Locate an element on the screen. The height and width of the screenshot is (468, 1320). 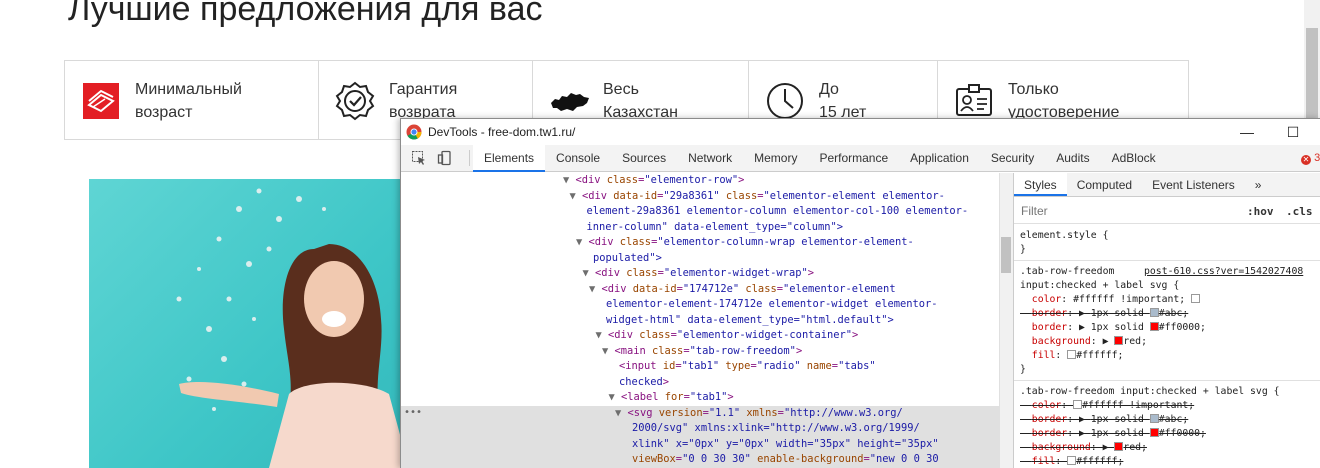
more-tabs-button: » is located at coordinates (1258, 184).